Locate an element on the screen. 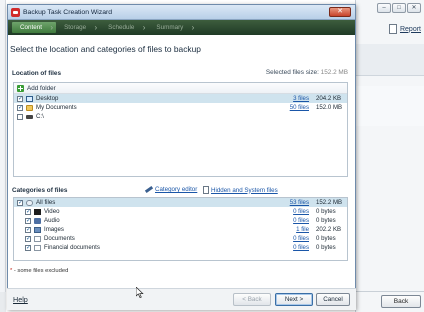 Image resolution: width=424 pixels, height=312 pixels. excluded-footnote: * - some files excluded is located at coordinates (39, 271).